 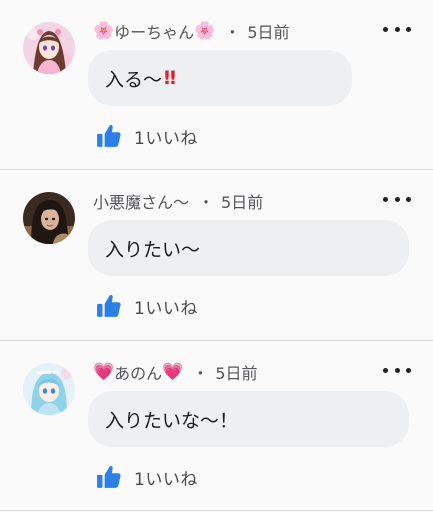 I want to click on username: ゆーちゃん, so click(x=154, y=31).